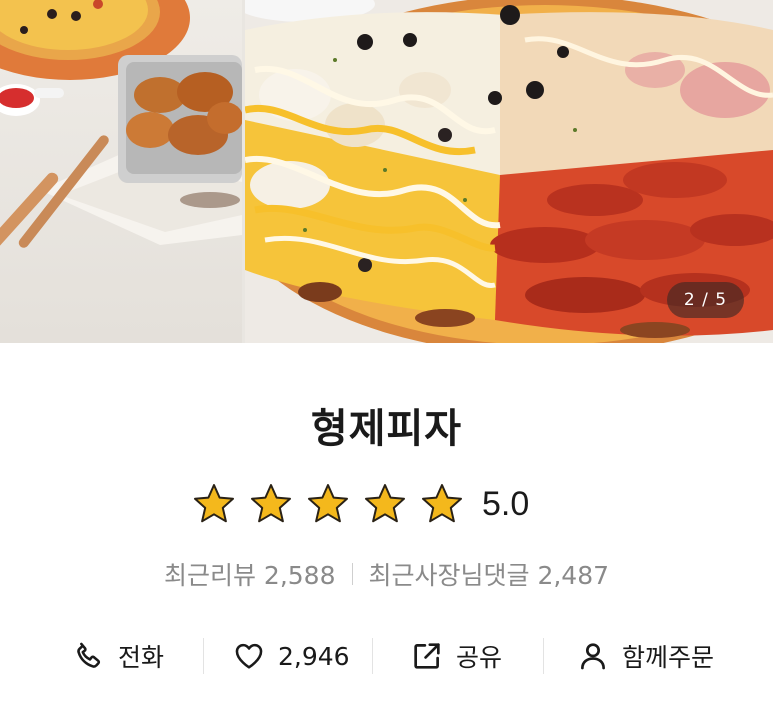 This screenshot has width=773, height=709. What do you see at coordinates (249, 656) in the screenshot?
I see `heart-icon` at bounding box center [249, 656].